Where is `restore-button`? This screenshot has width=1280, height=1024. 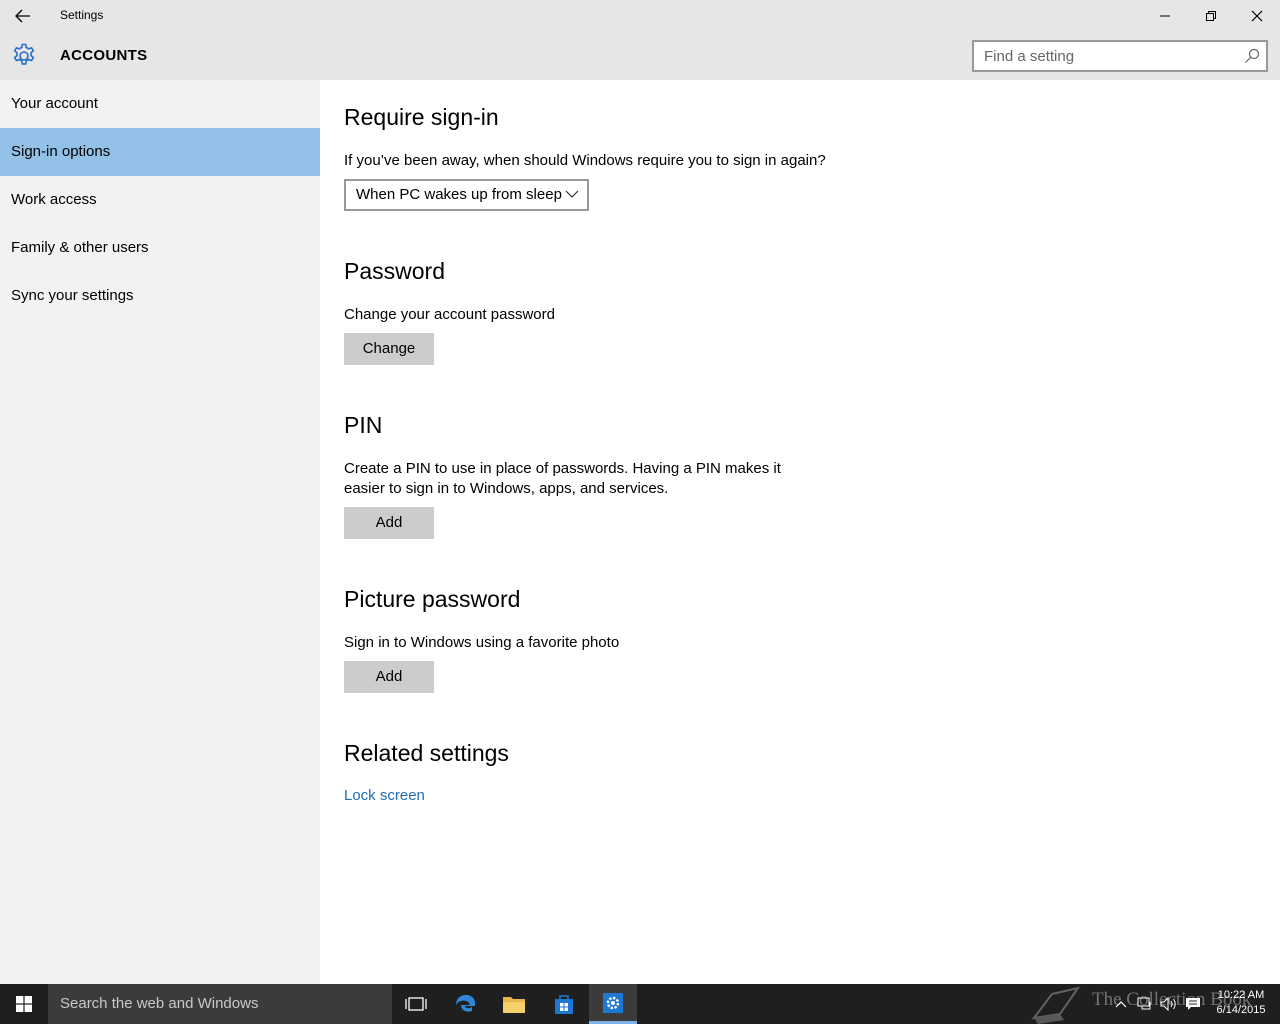 restore-button is located at coordinates (1211, 16).